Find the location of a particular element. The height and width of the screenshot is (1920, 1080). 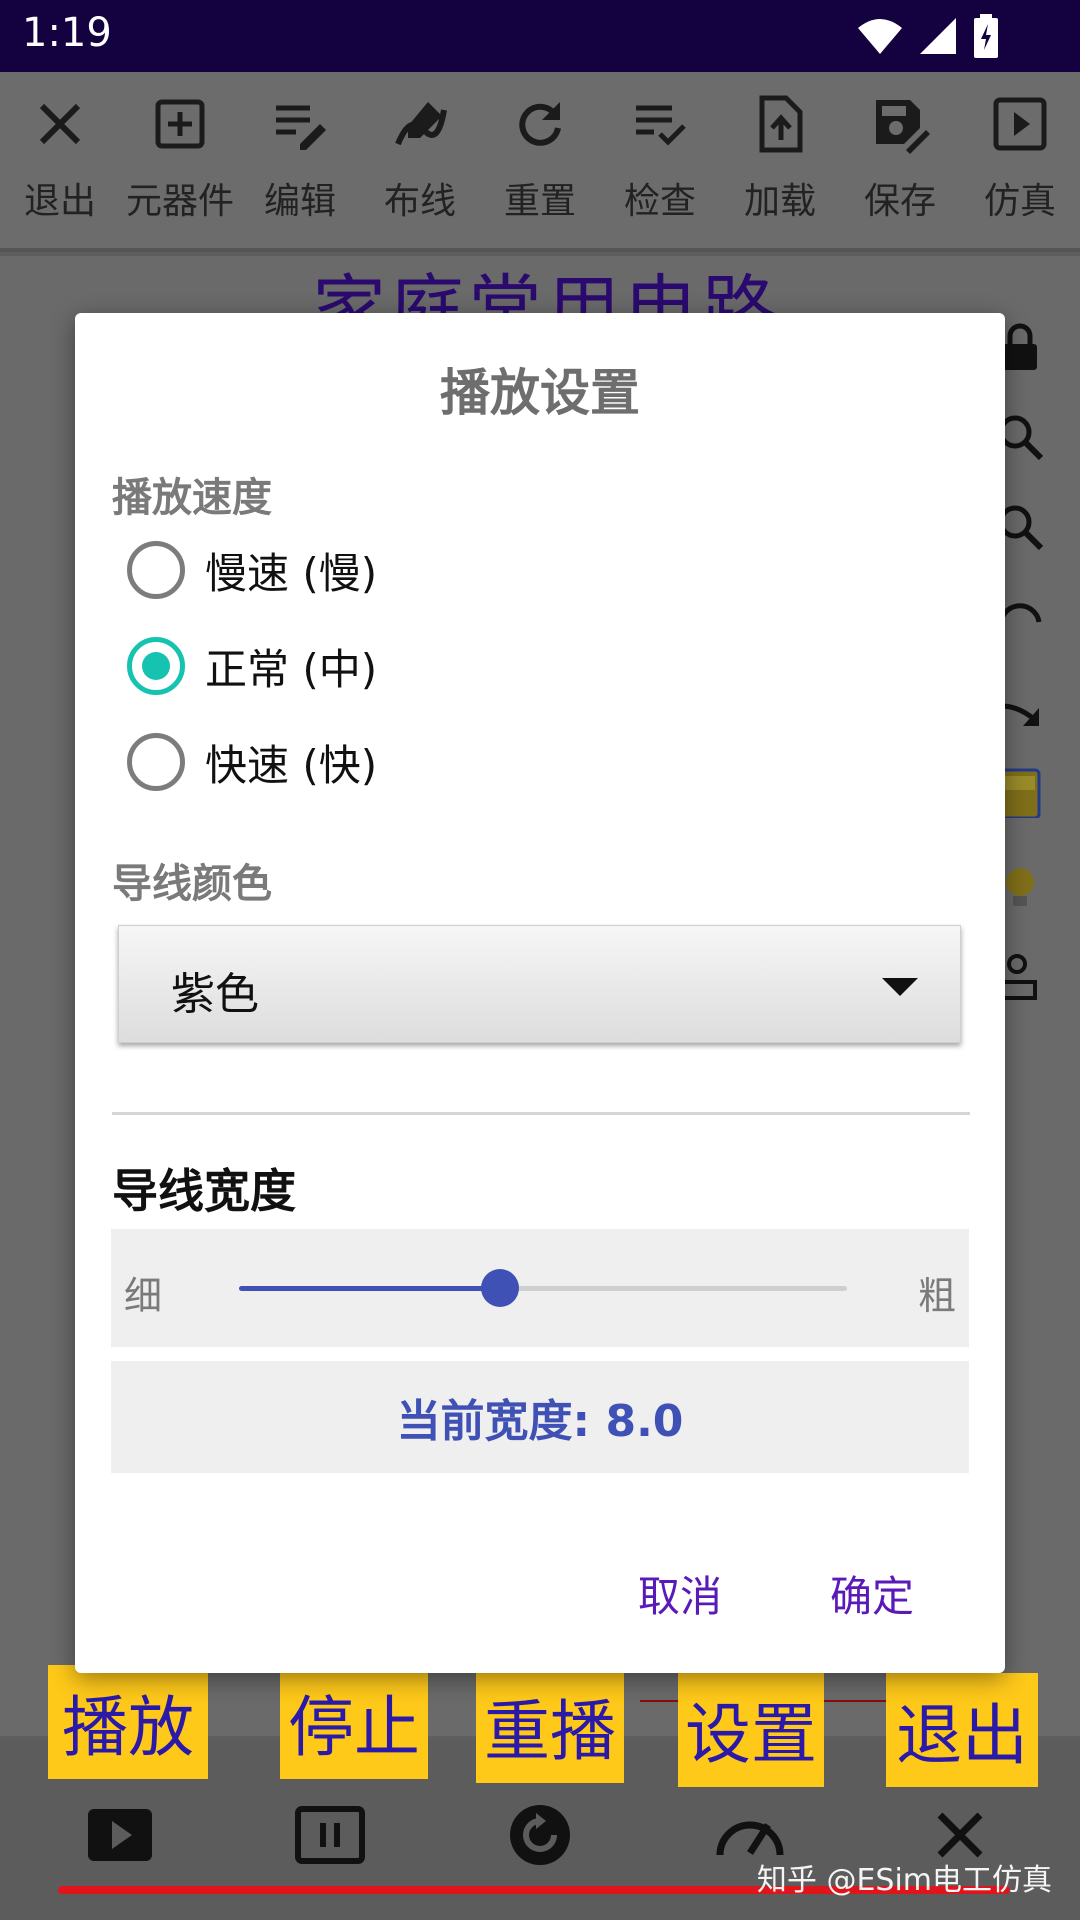

radio-label: 正常 (中) is located at coordinates (291, 669).